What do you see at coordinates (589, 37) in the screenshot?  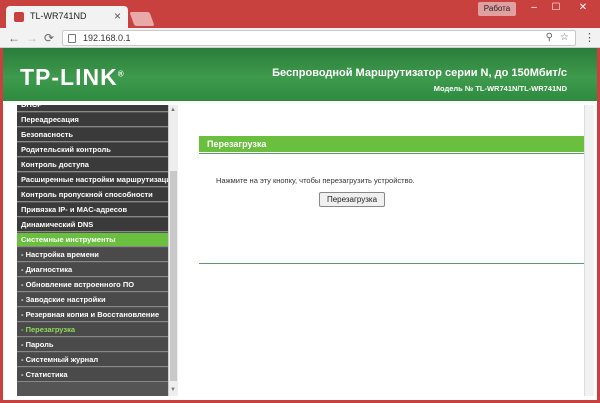 I see `menu-icon: ⋮` at bounding box center [589, 37].